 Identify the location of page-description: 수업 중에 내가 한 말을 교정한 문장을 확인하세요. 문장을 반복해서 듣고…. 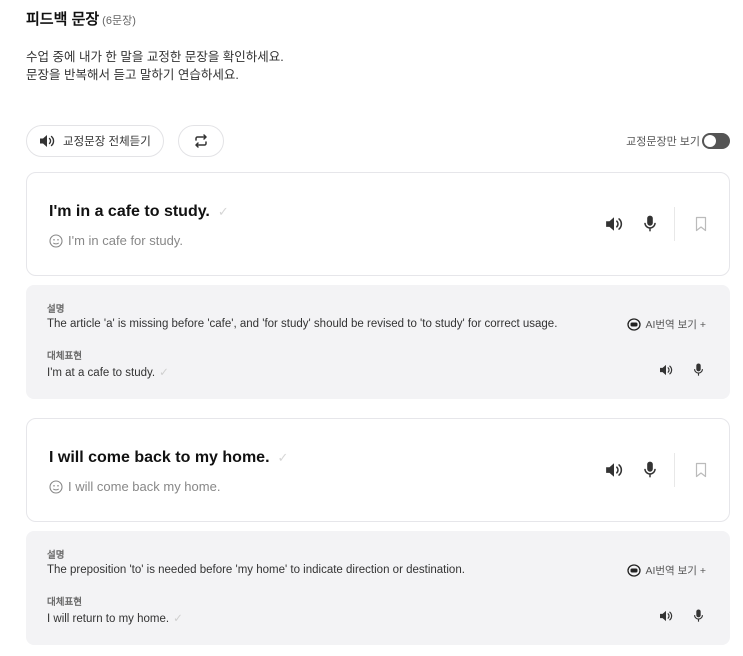
(155, 66).